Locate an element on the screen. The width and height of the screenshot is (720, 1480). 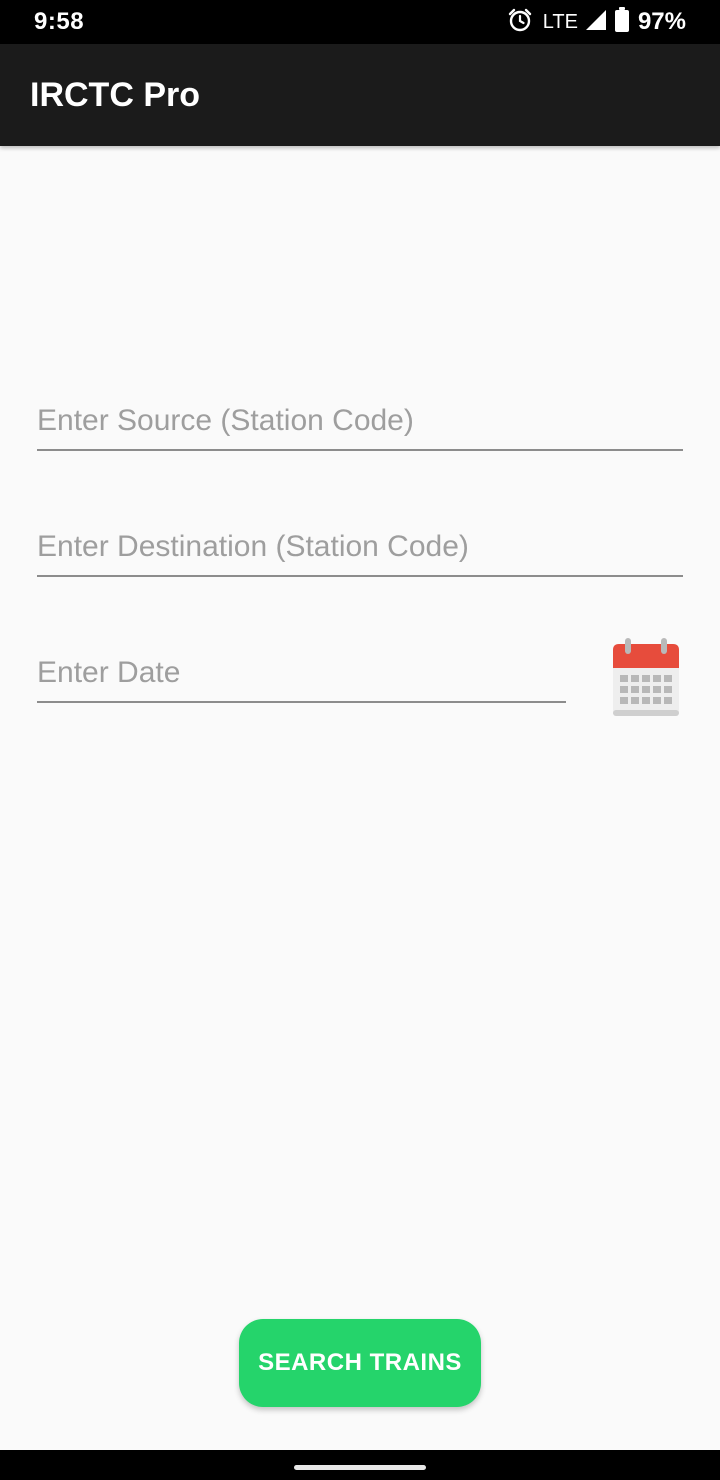
calendar-icon is located at coordinates (646, 677).